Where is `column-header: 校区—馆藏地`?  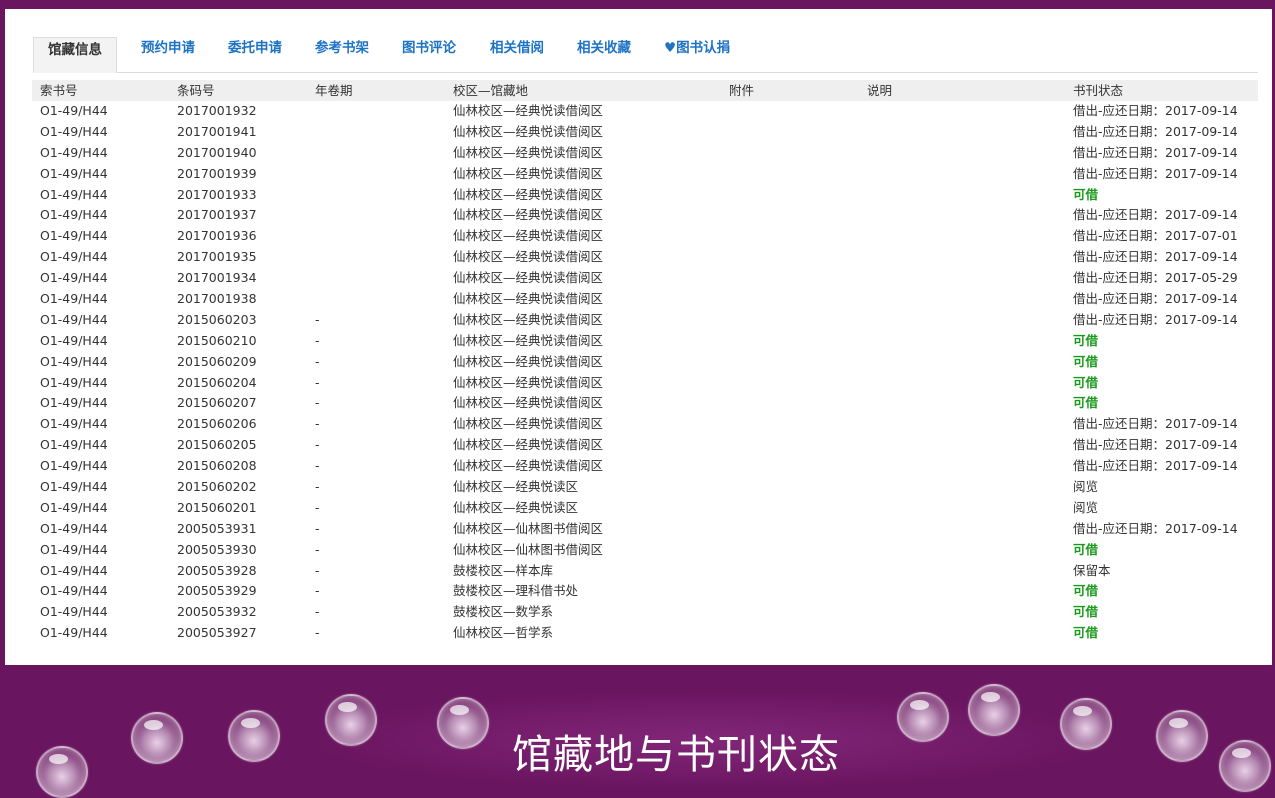
column-header: 校区—馆藏地 is located at coordinates (490, 90).